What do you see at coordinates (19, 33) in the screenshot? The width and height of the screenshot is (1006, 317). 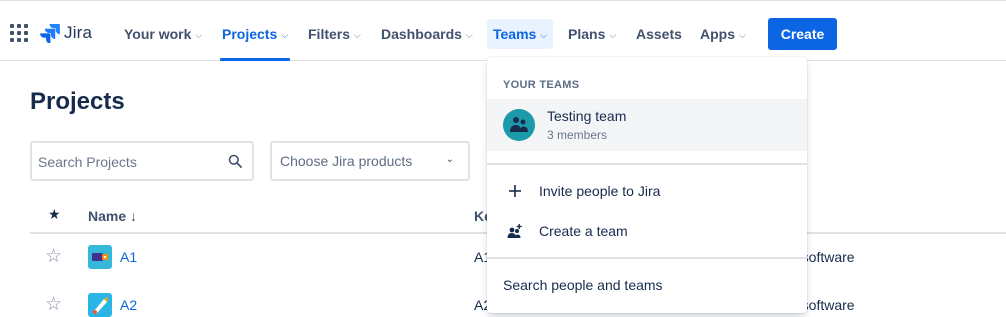 I see `app-switcher-icon` at bounding box center [19, 33].